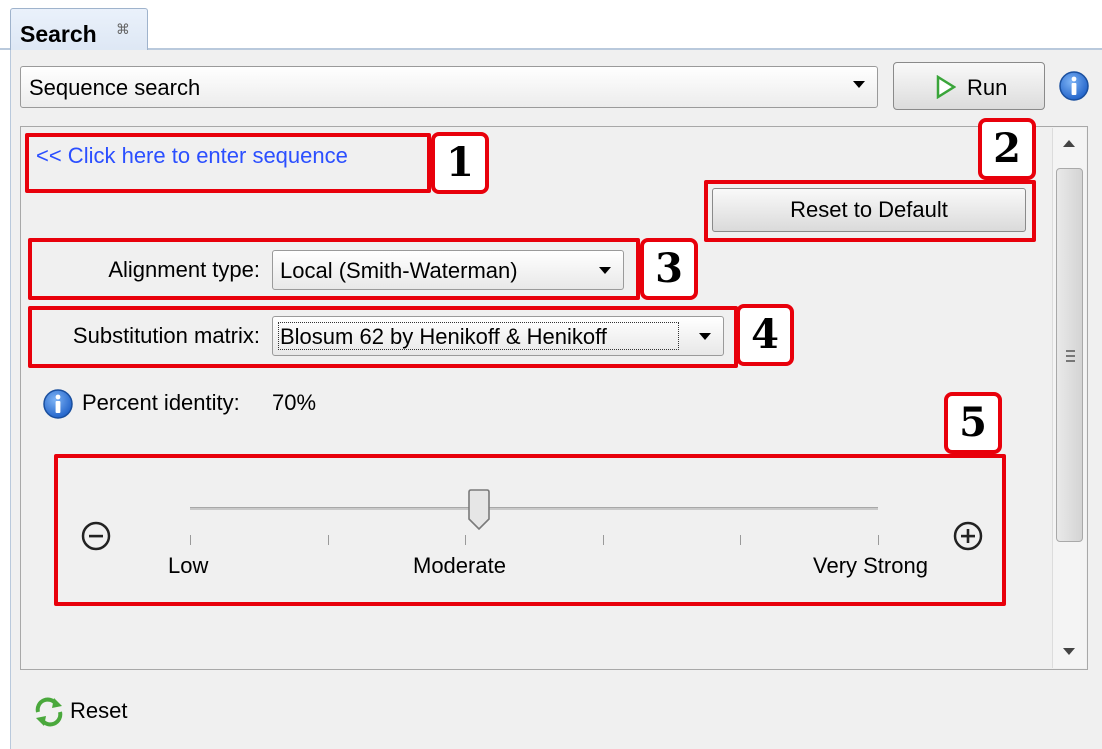  I want to click on chevron-down-icon, so click(859, 84).